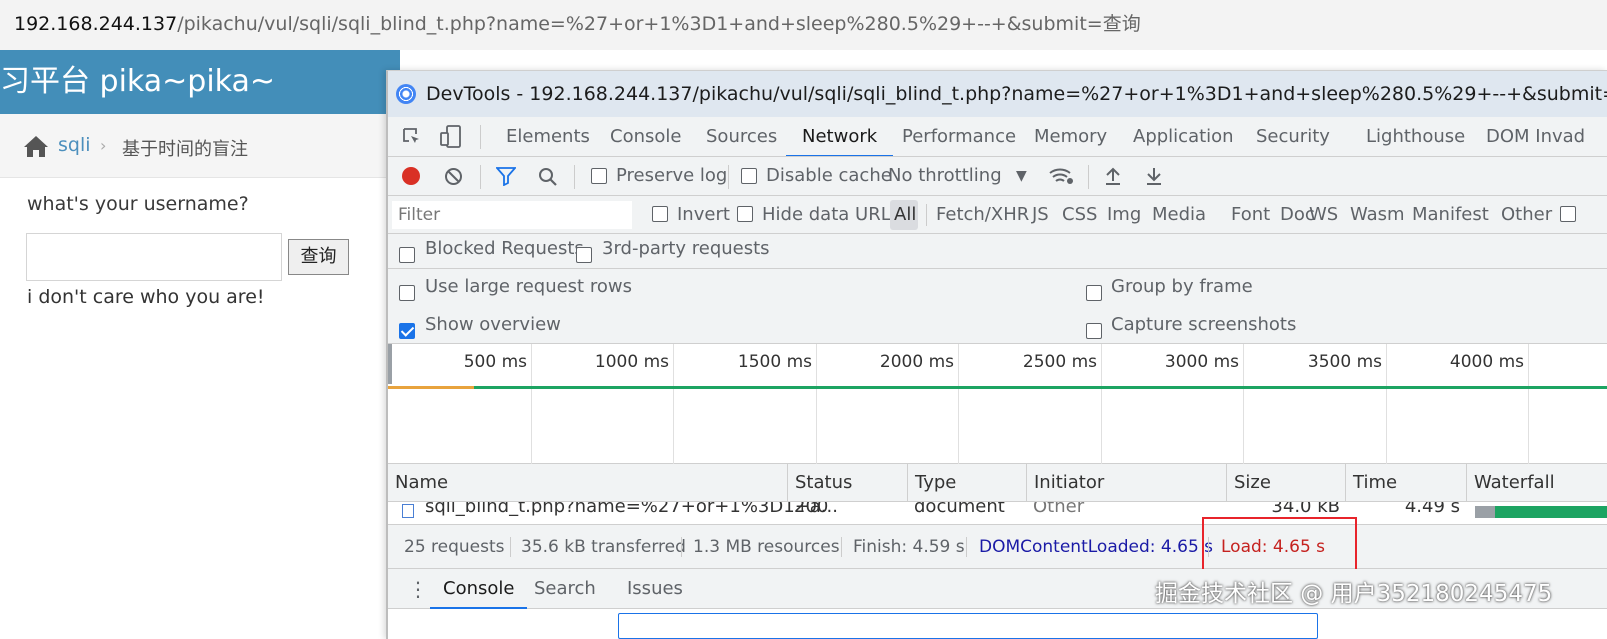 This screenshot has width=1607, height=639. I want to click on export-har-icon, so click(1154, 176).